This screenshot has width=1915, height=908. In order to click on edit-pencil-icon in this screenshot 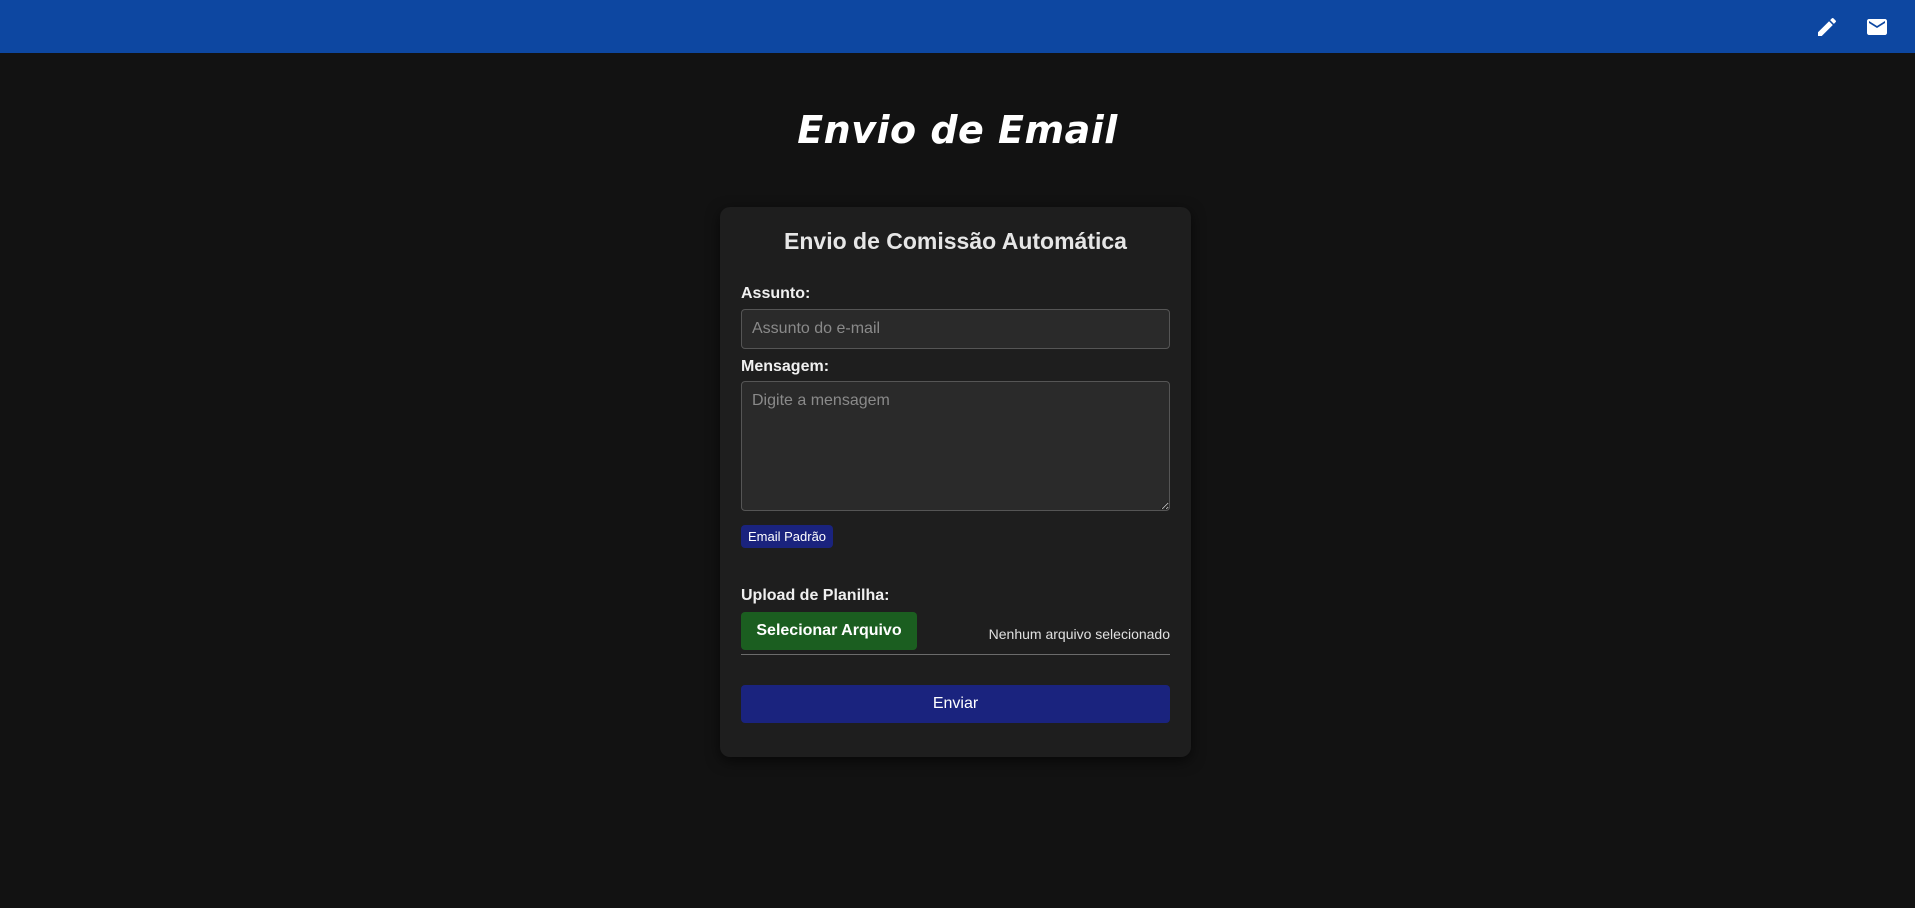, I will do `click(1827, 27)`.